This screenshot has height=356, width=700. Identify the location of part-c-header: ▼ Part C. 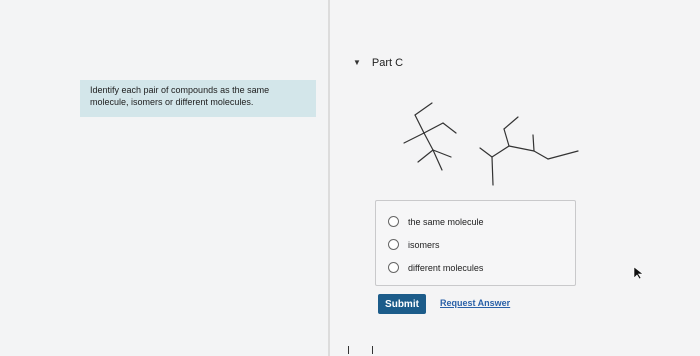
(378, 63).